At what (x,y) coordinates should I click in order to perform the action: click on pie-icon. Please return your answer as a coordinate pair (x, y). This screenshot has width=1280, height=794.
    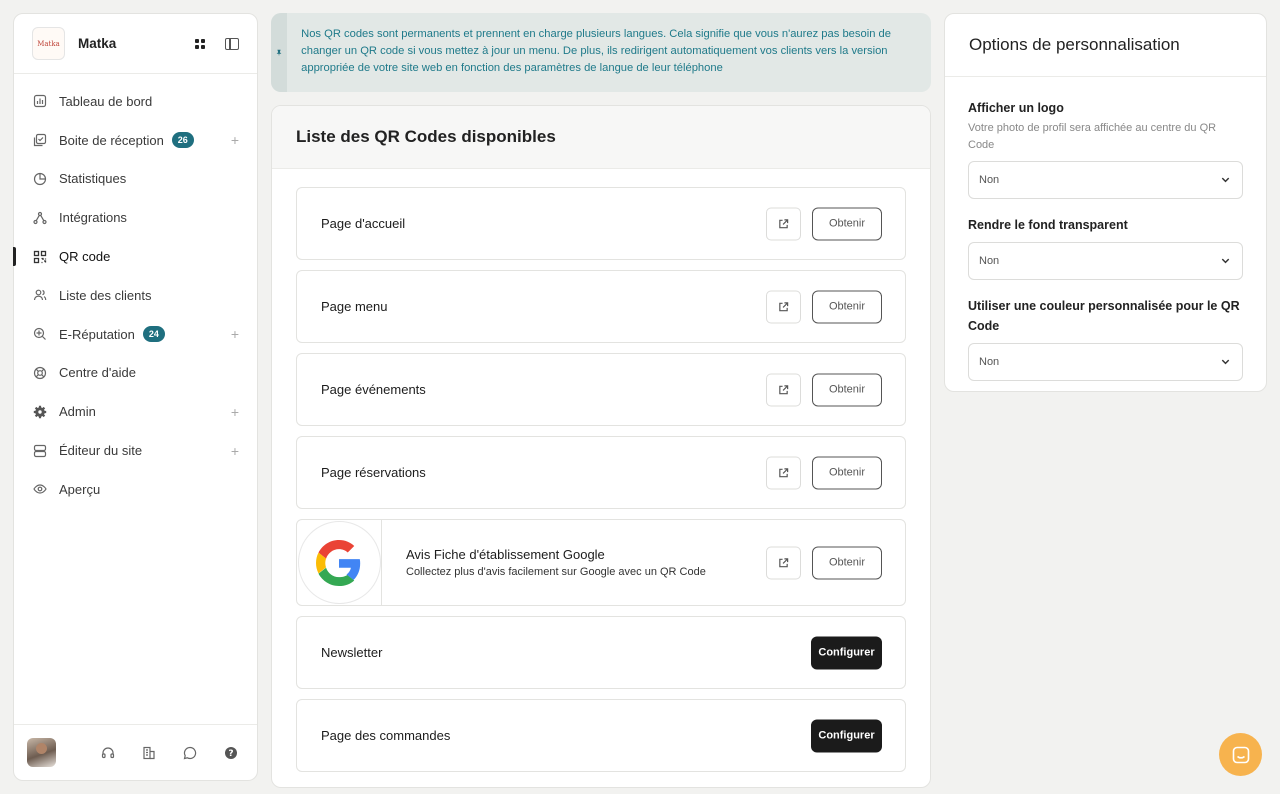
    Looking at the image, I should click on (40, 179).